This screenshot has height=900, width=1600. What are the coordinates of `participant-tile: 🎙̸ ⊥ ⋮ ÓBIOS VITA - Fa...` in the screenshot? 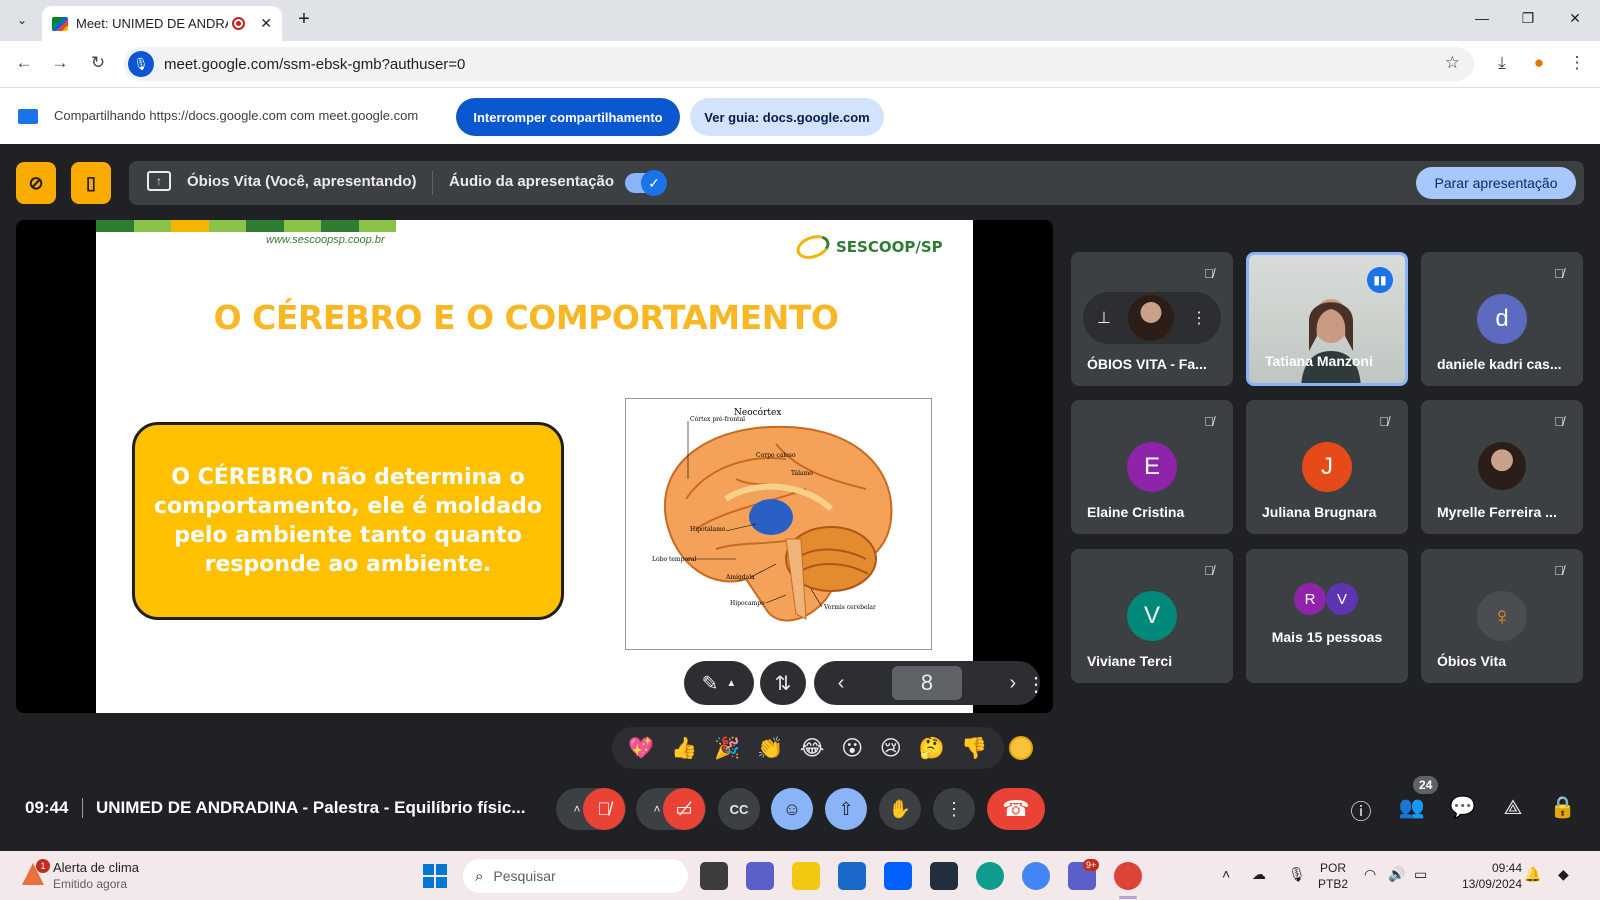 It's located at (1152, 319).